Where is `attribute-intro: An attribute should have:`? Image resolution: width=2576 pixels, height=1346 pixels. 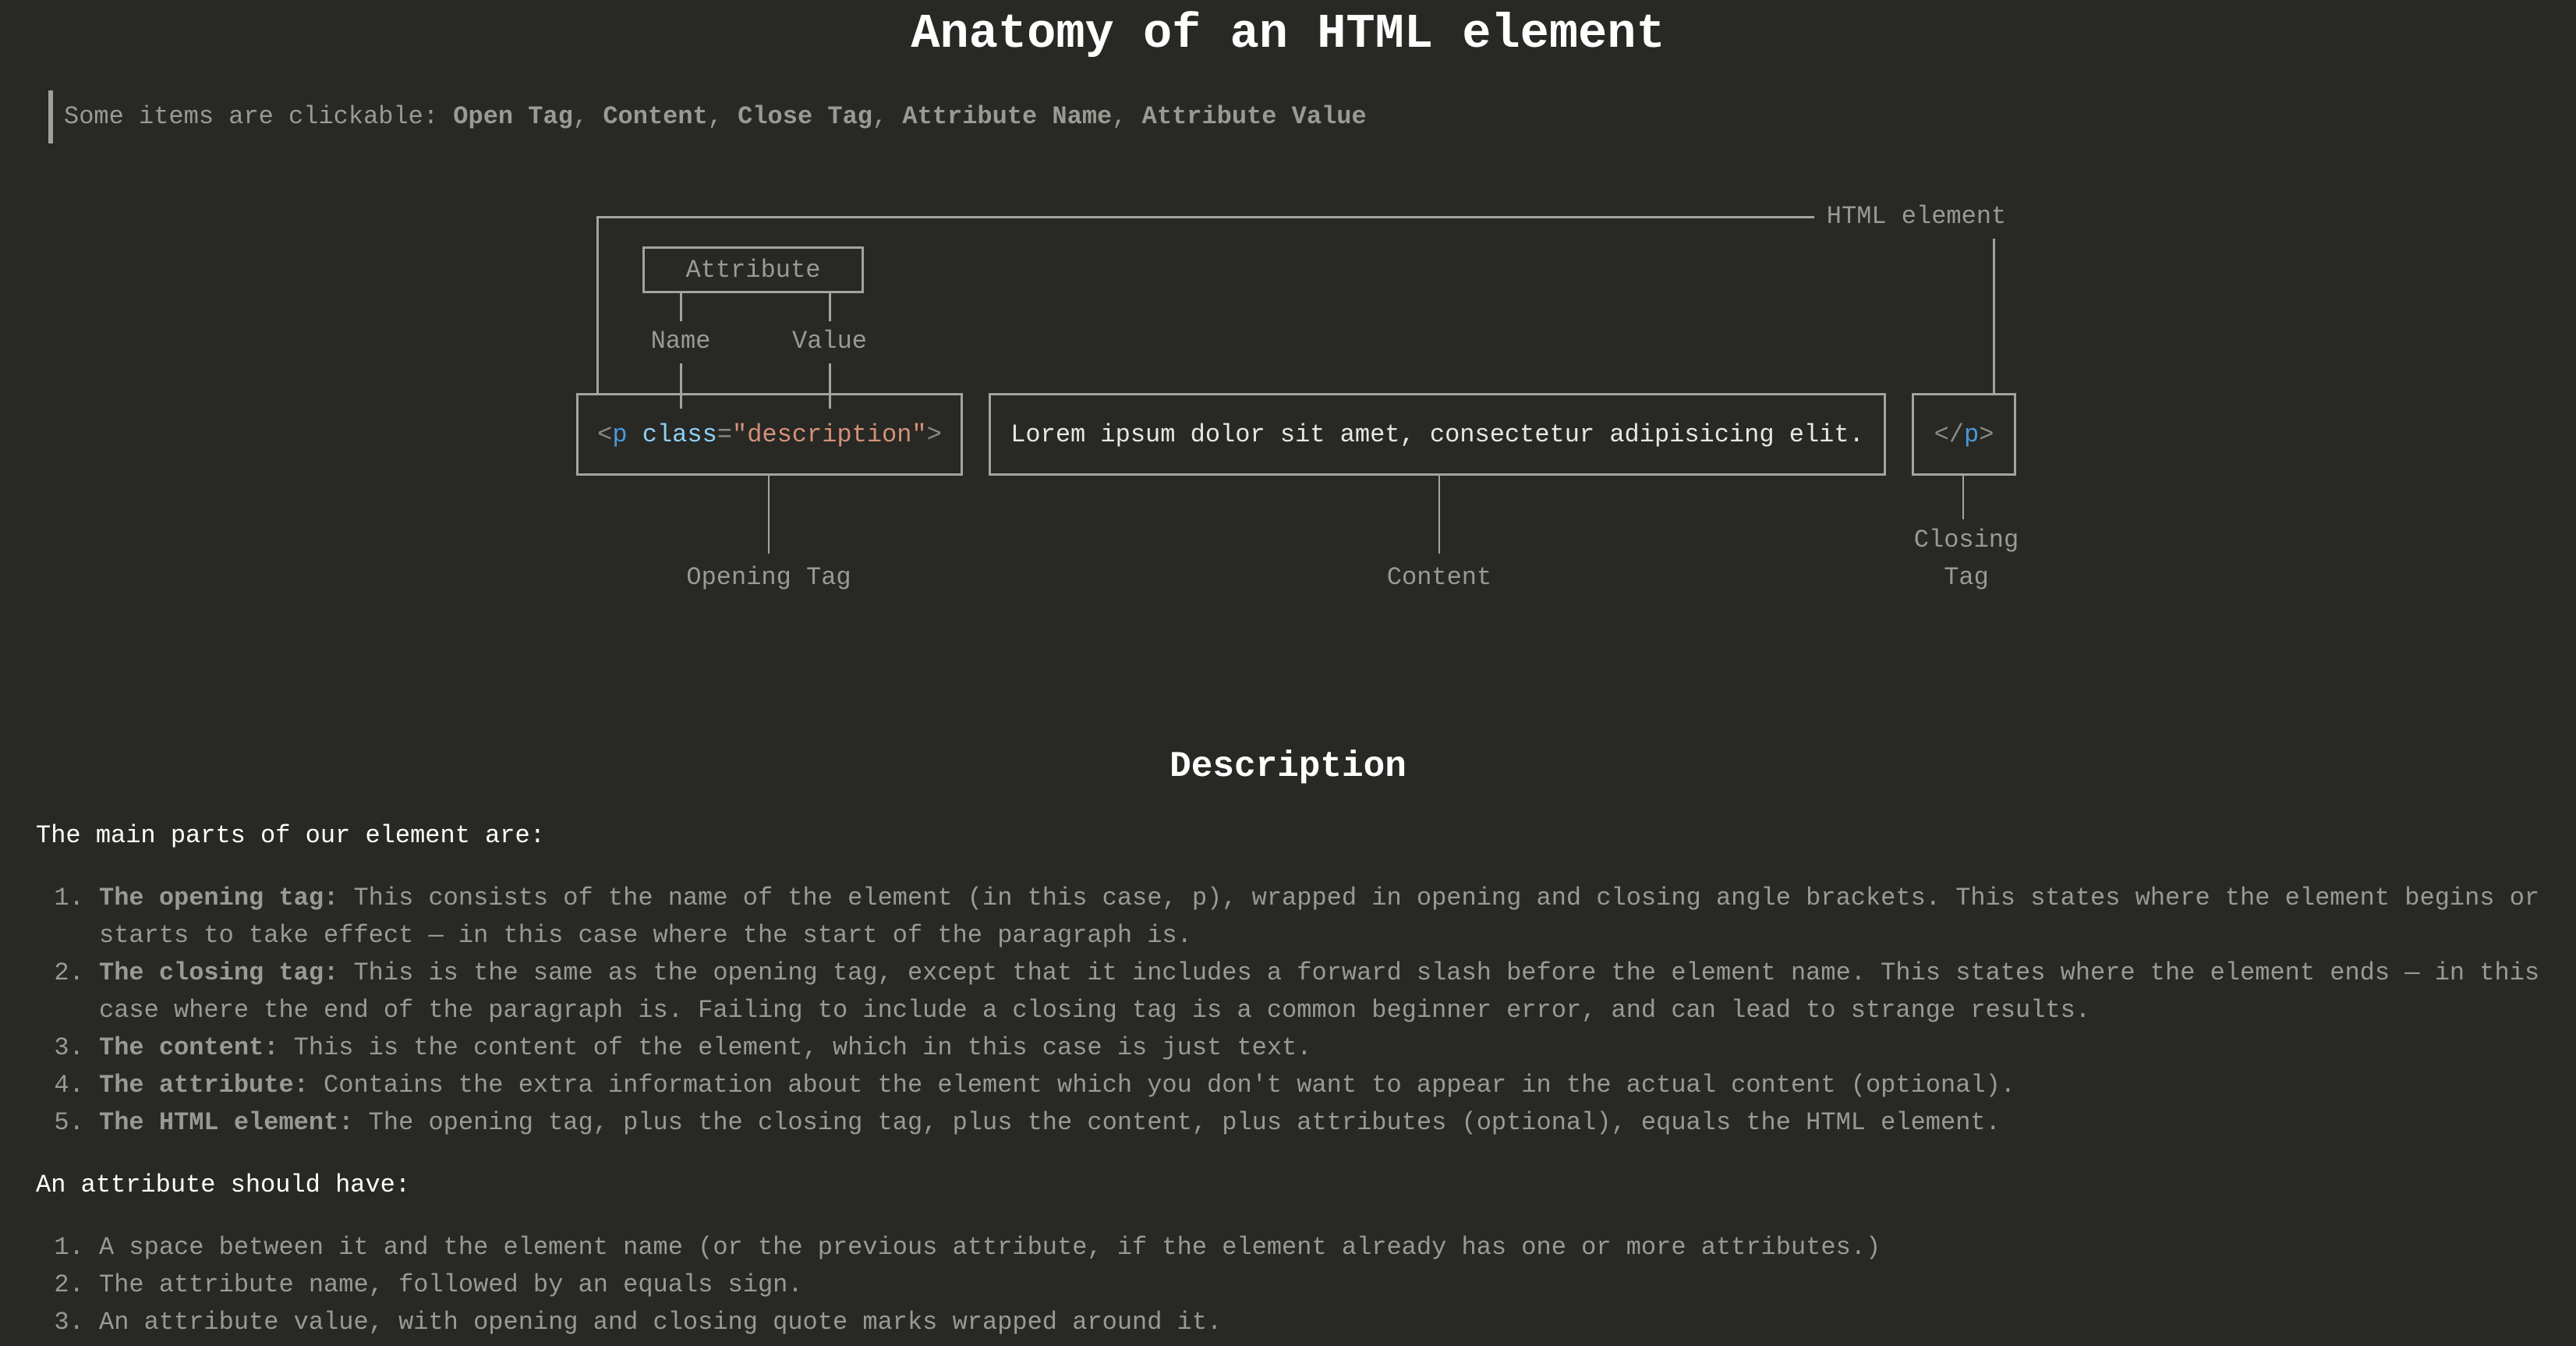 attribute-intro: An attribute should have: is located at coordinates (223, 1185).